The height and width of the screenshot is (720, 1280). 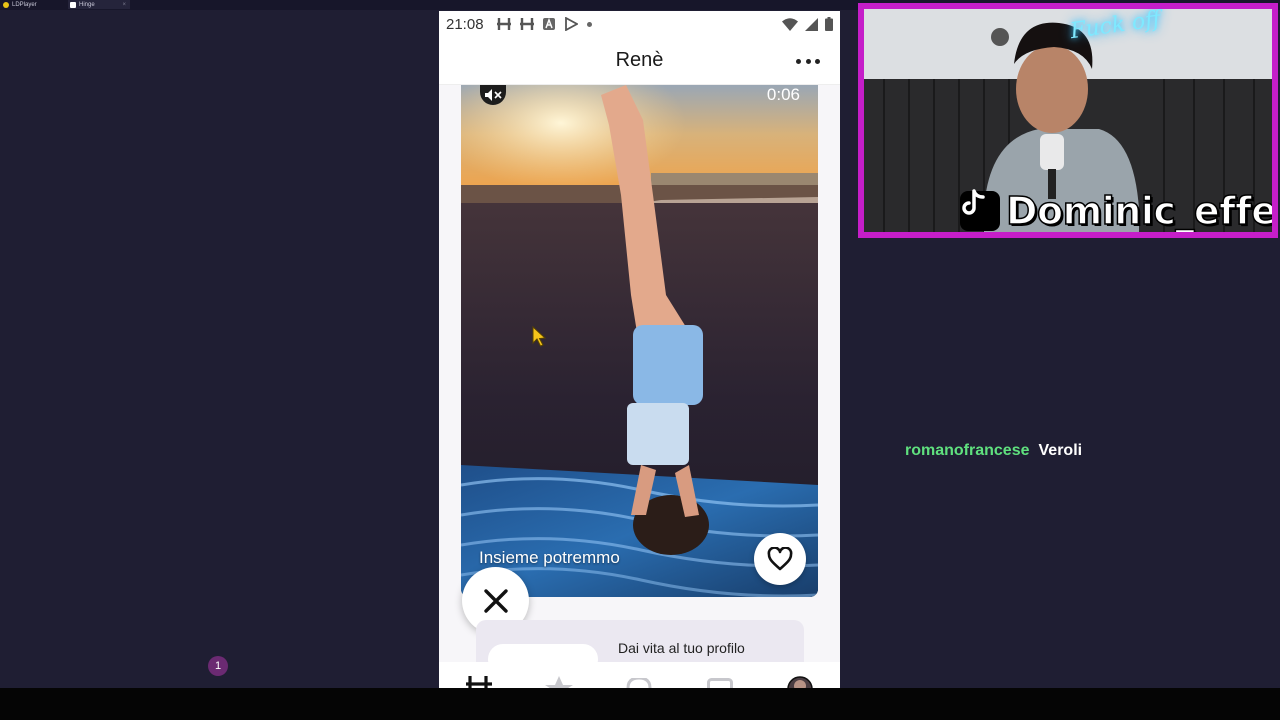 I want to click on heart-icon, so click(x=780, y=559).